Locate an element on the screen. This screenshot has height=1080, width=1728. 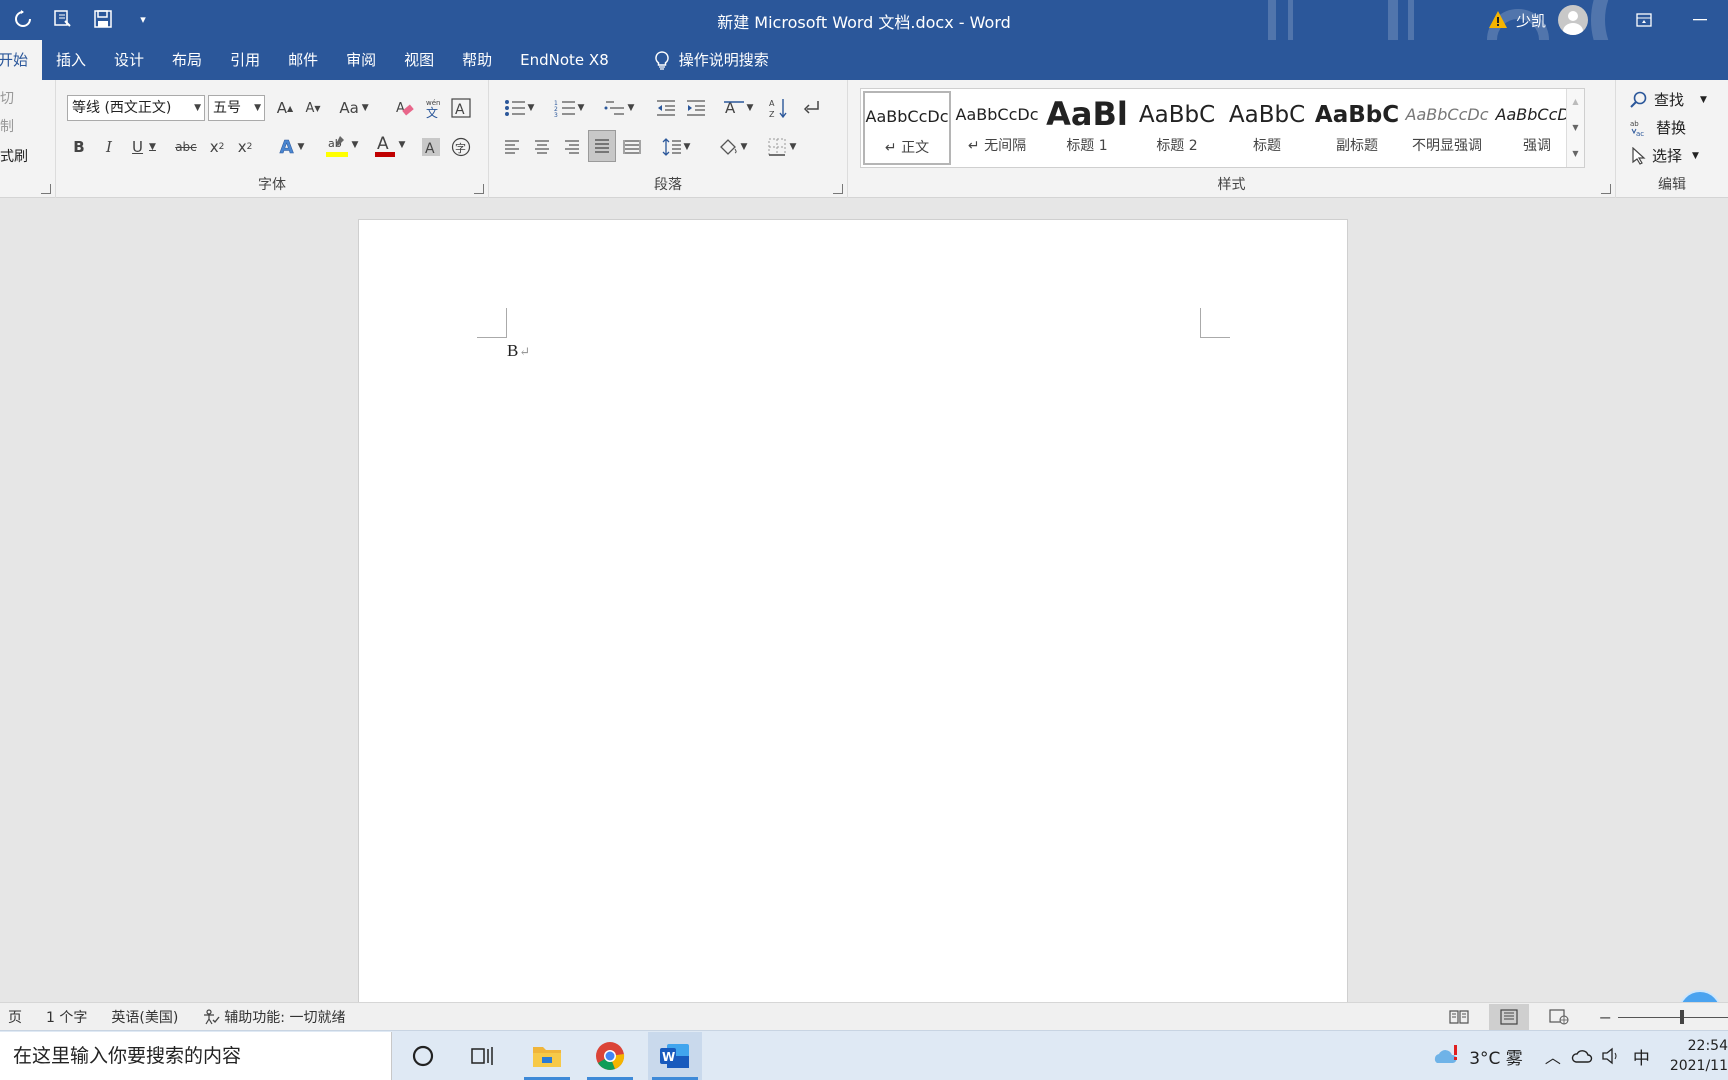
distributed-icon is located at coordinates (632, 147).